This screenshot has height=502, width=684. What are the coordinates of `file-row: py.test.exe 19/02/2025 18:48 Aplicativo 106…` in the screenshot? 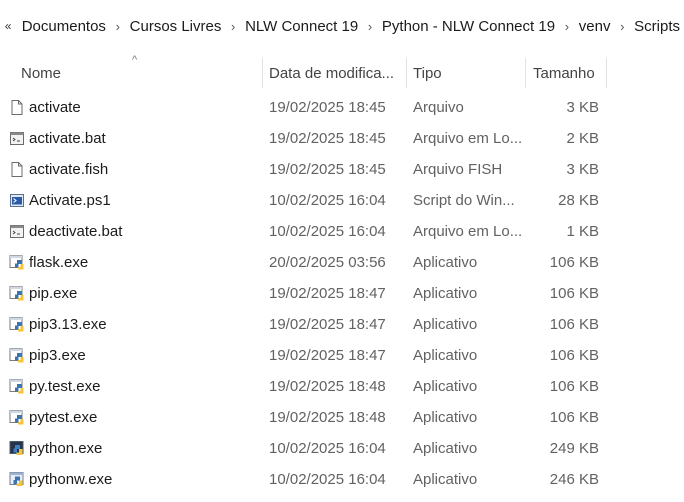 It's located at (342, 386).